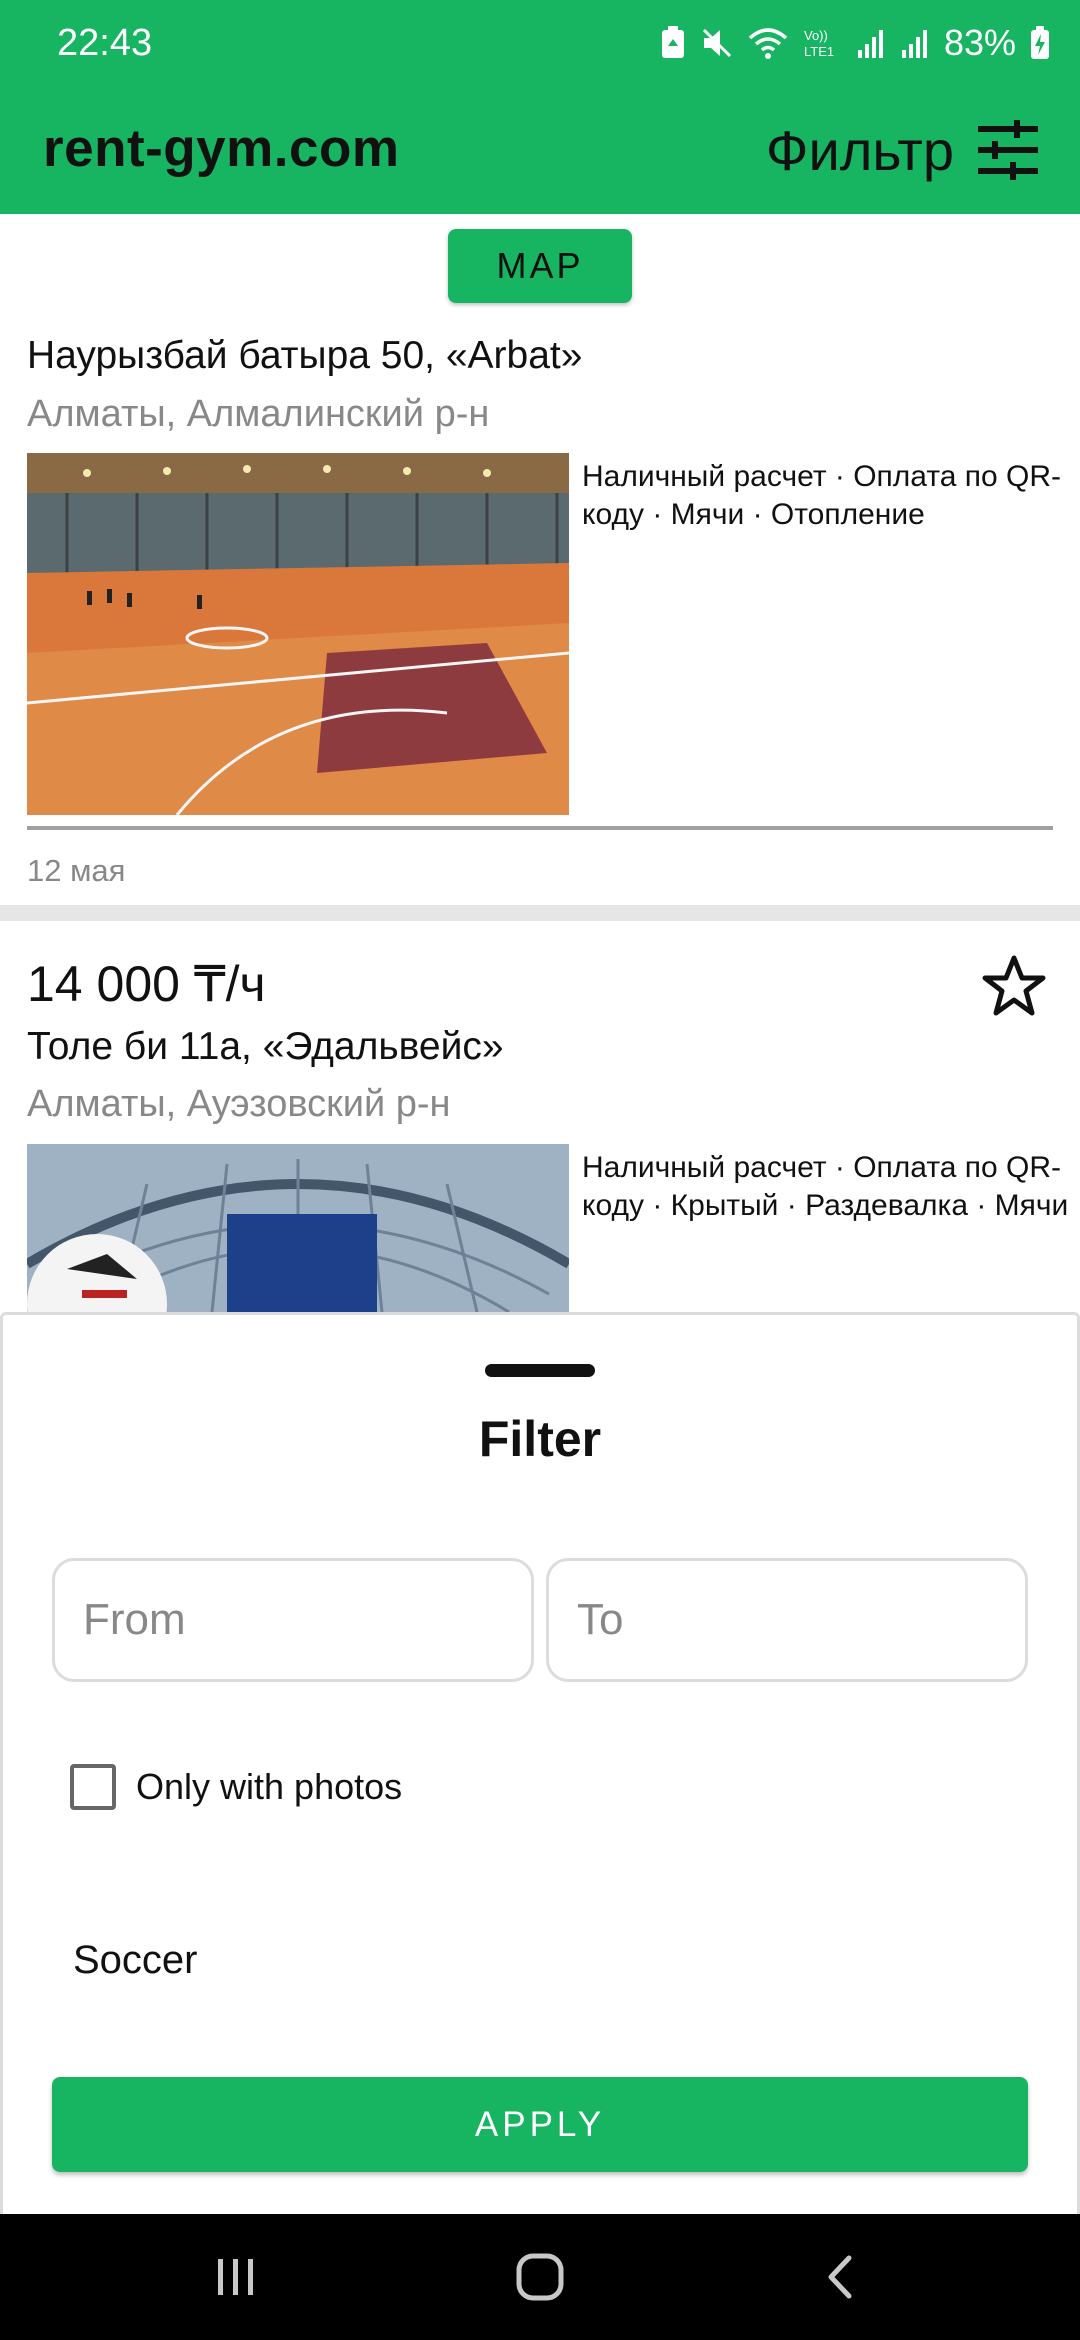  I want to click on listing-address: Толе би 11а, «Эдальвейс», so click(265, 1047).